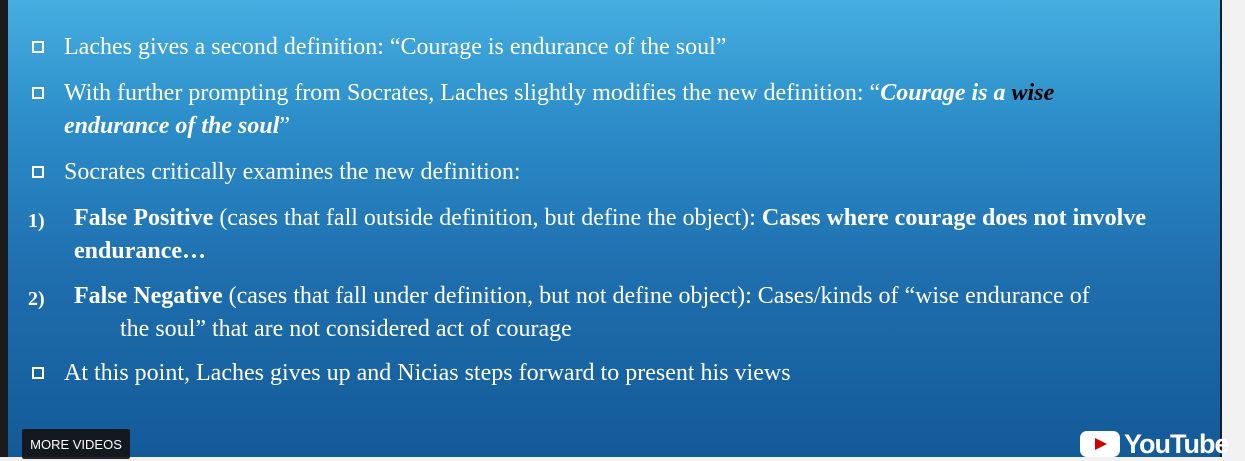  What do you see at coordinates (1033, 93) in the screenshot?
I see `text-run-highlight: wise` at bounding box center [1033, 93].